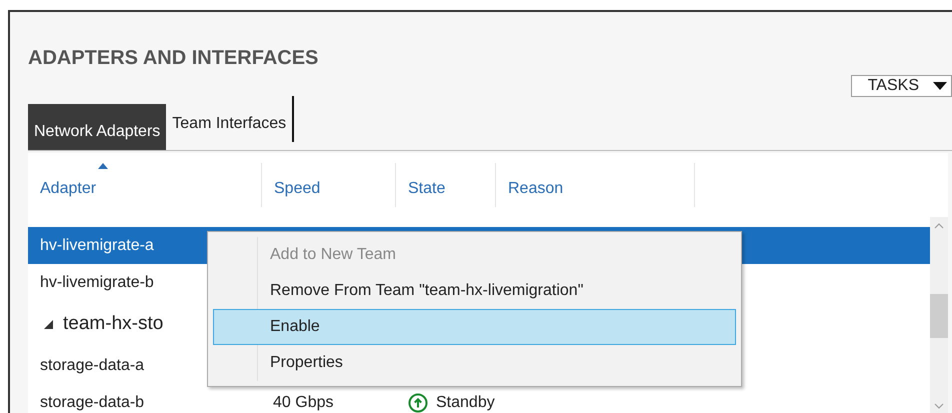  Describe the element at coordinates (97, 246) in the screenshot. I see `adapter-name: hv-livemigrate-a` at that location.